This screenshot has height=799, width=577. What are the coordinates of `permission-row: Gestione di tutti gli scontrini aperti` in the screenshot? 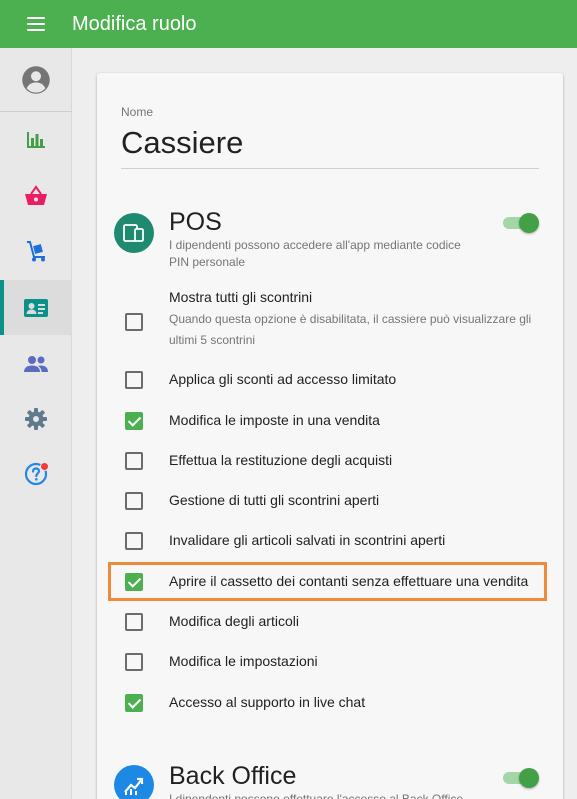 It's located at (330, 501).